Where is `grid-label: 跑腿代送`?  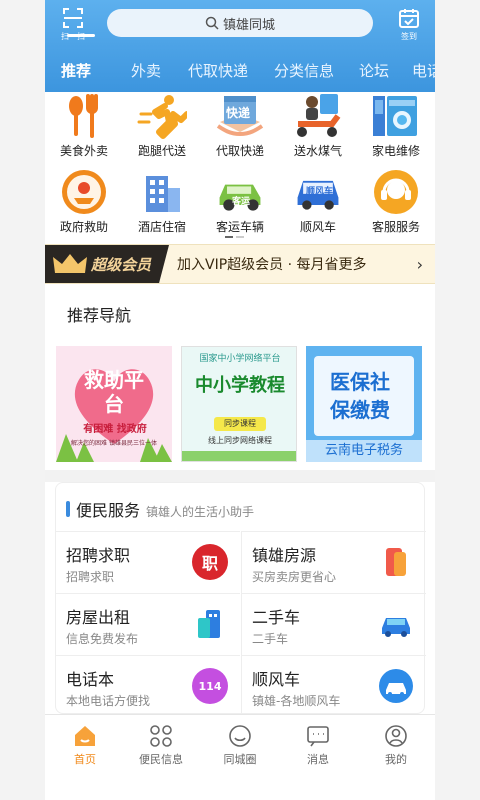
grid-label: 跑腿代送 is located at coordinates (161, 151).